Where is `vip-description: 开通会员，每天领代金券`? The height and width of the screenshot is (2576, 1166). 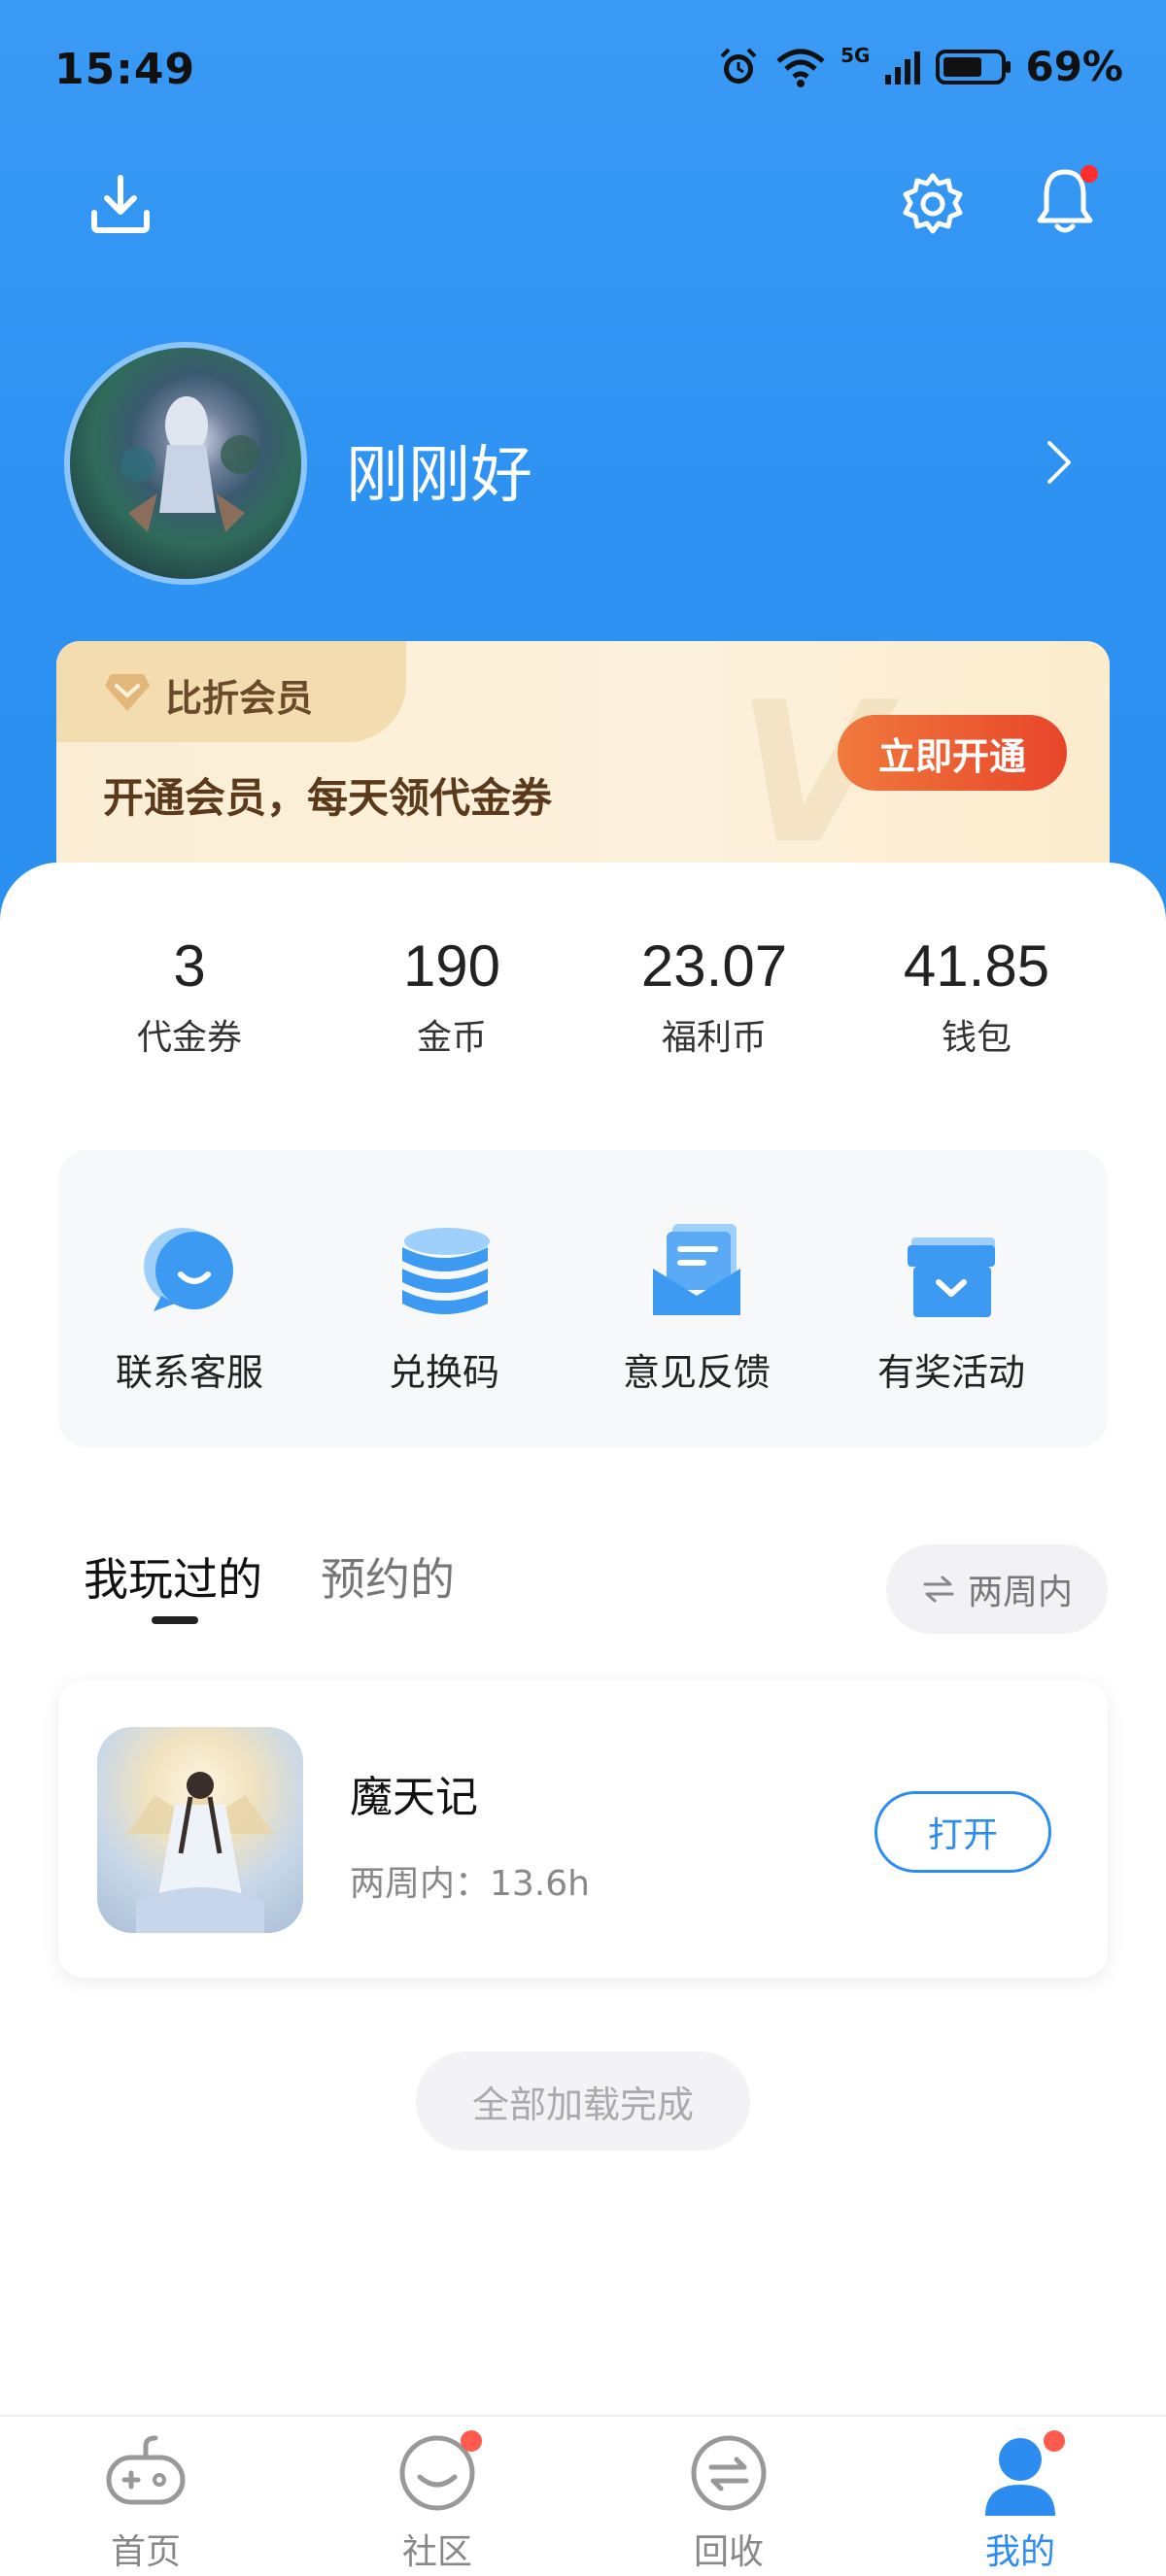 vip-description: 开通会员，每天领代金券 is located at coordinates (328, 798).